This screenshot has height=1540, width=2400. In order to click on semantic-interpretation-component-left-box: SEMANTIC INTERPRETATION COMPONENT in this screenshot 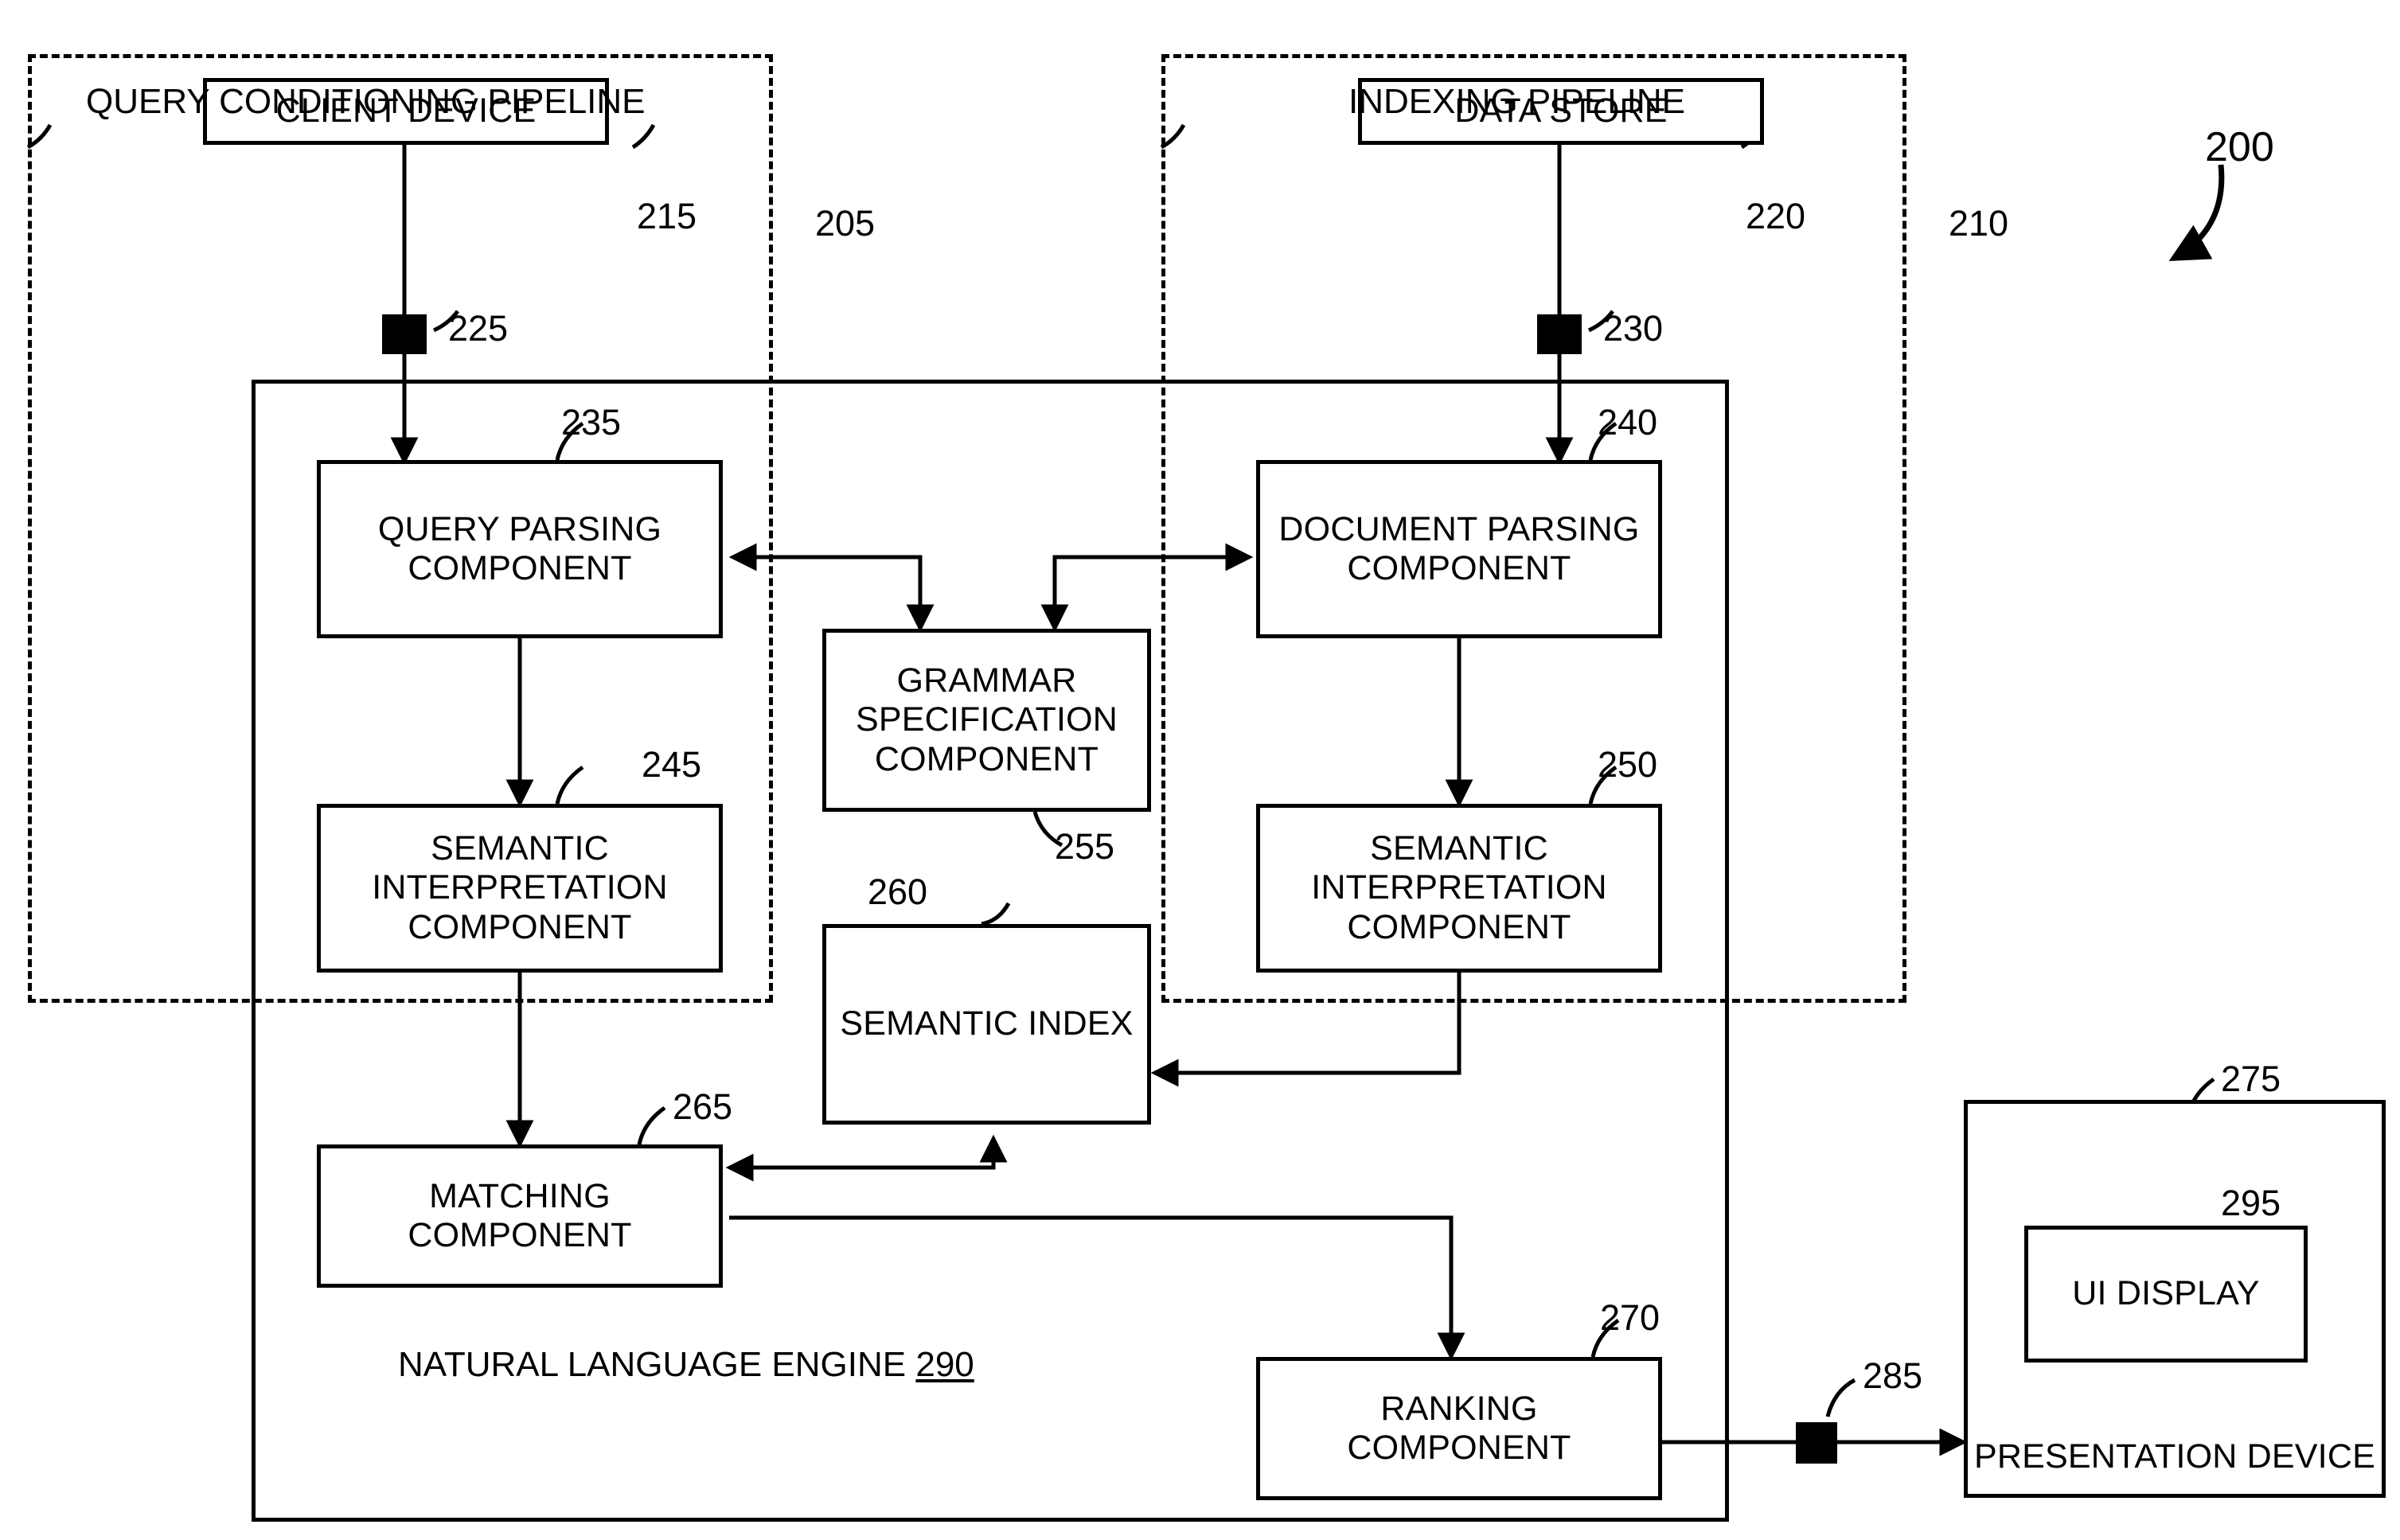, I will do `click(520, 888)`.